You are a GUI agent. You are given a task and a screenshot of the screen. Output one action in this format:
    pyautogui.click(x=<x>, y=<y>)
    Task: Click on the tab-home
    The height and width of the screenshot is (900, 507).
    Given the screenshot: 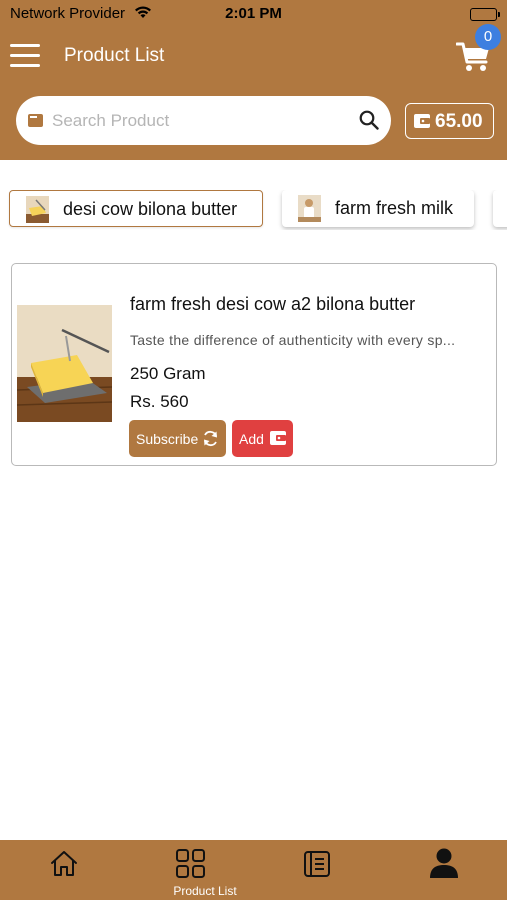 What is the action you would take?
    pyautogui.click(x=64, y=870)
    